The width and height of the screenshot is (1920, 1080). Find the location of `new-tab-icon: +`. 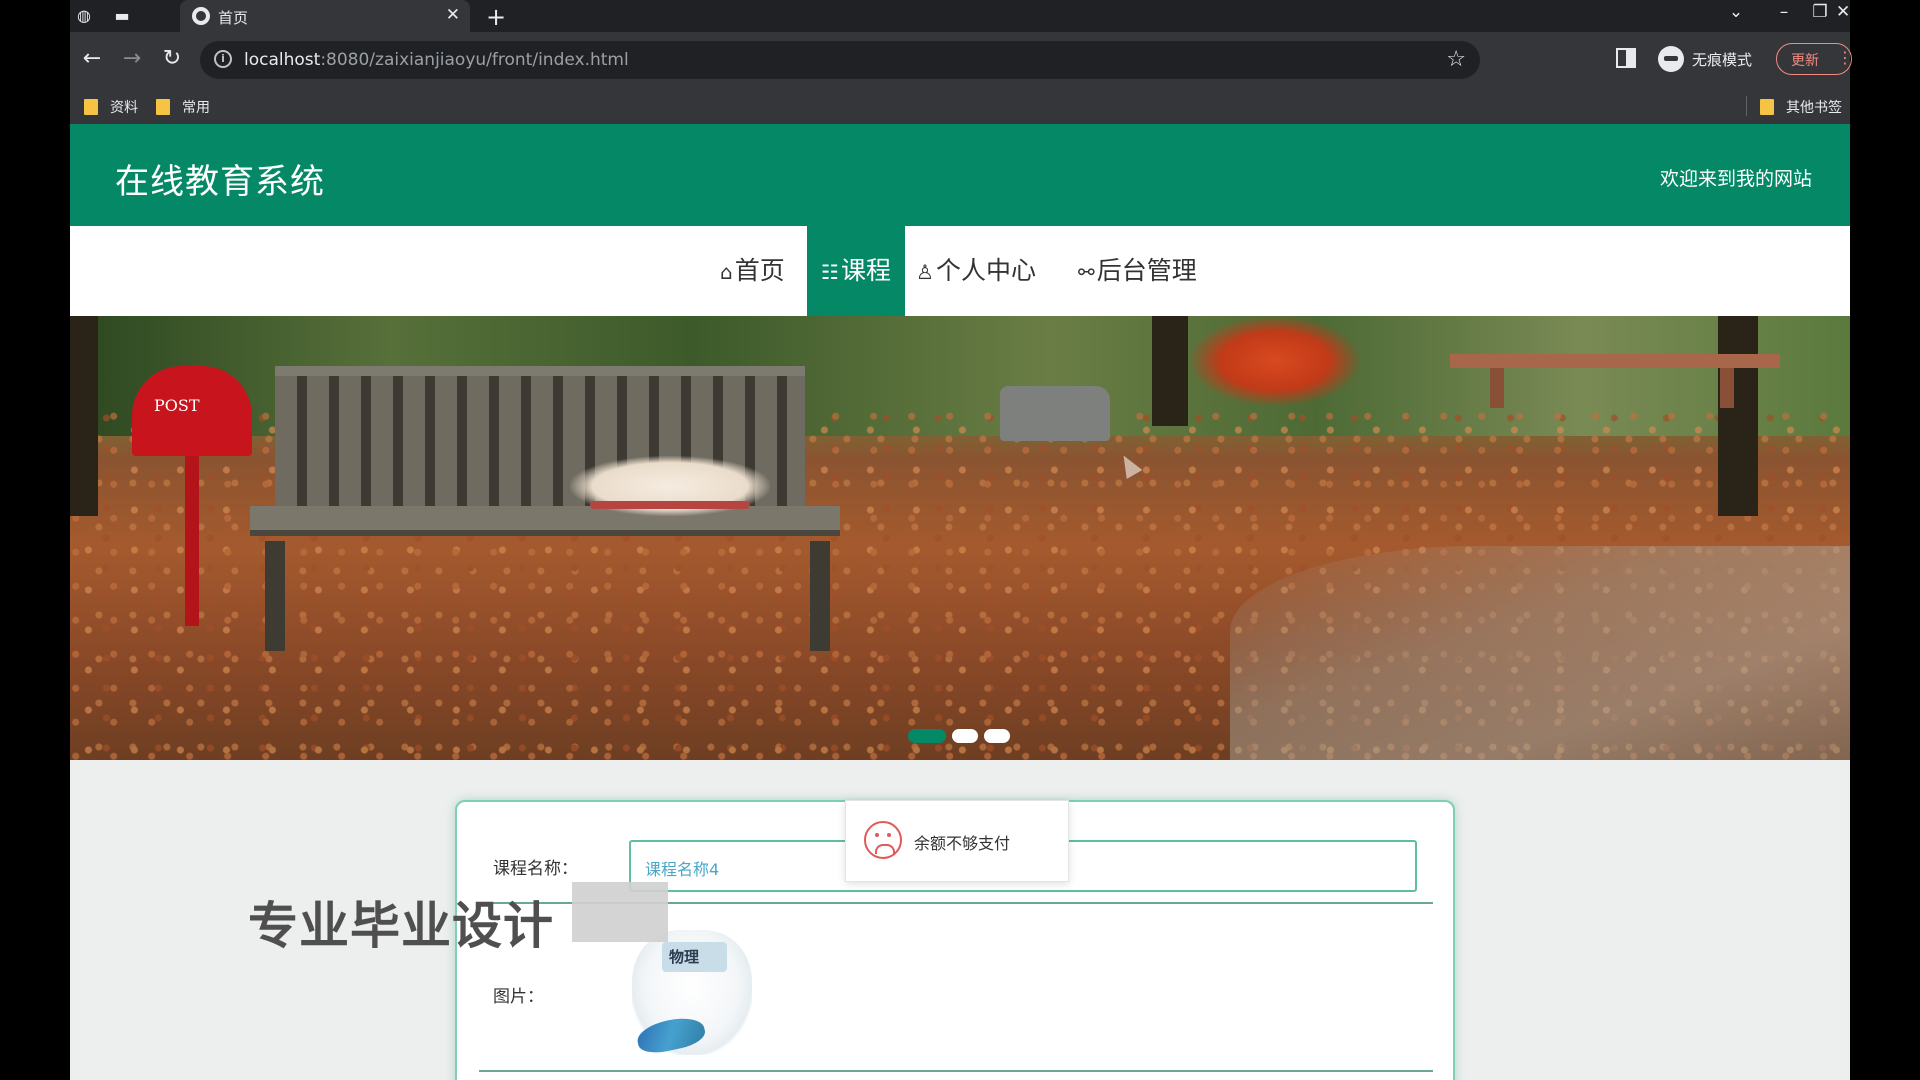

new-tab-icon: + is located at coordinates (496, 17).